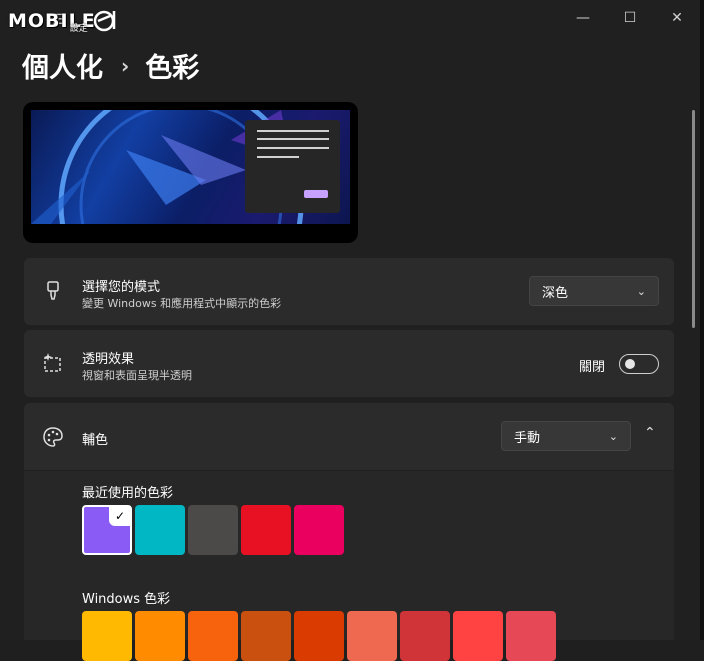 The height and width of the screenshot is (661, 704). Describe the element at coordinates (350, 18) in the screenshot. I see `title-bar: ← ☰ MOBILE 設定 — ☐ ✕` at that location.